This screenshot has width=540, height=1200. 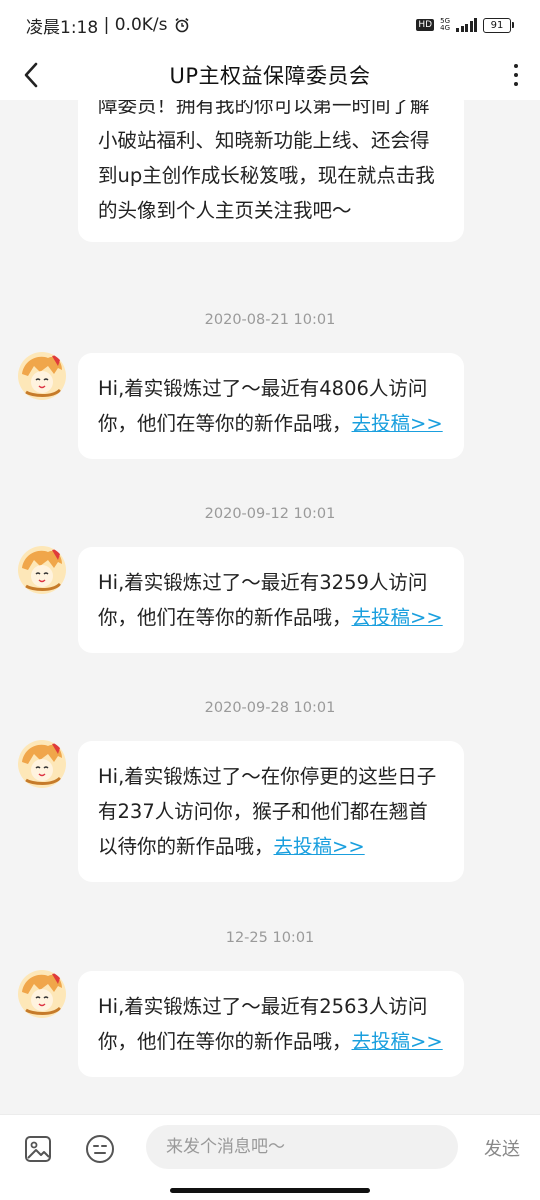 What do you see at coordinates (271, 406) in the screenshot?
I see `message-bubble: Hi,着实锻炼过了～最近有4806人访问你，他们在等你的新作品哦，去投稿>>` at bounding box center [271, 406].